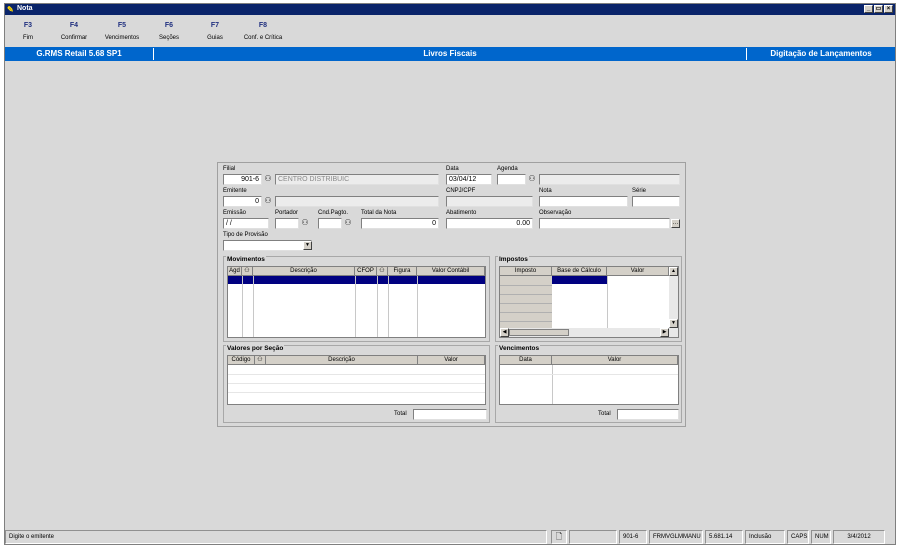 This screenshot has width=900, height=548. I want to click on col-agd: Agd, so click(235, 271).